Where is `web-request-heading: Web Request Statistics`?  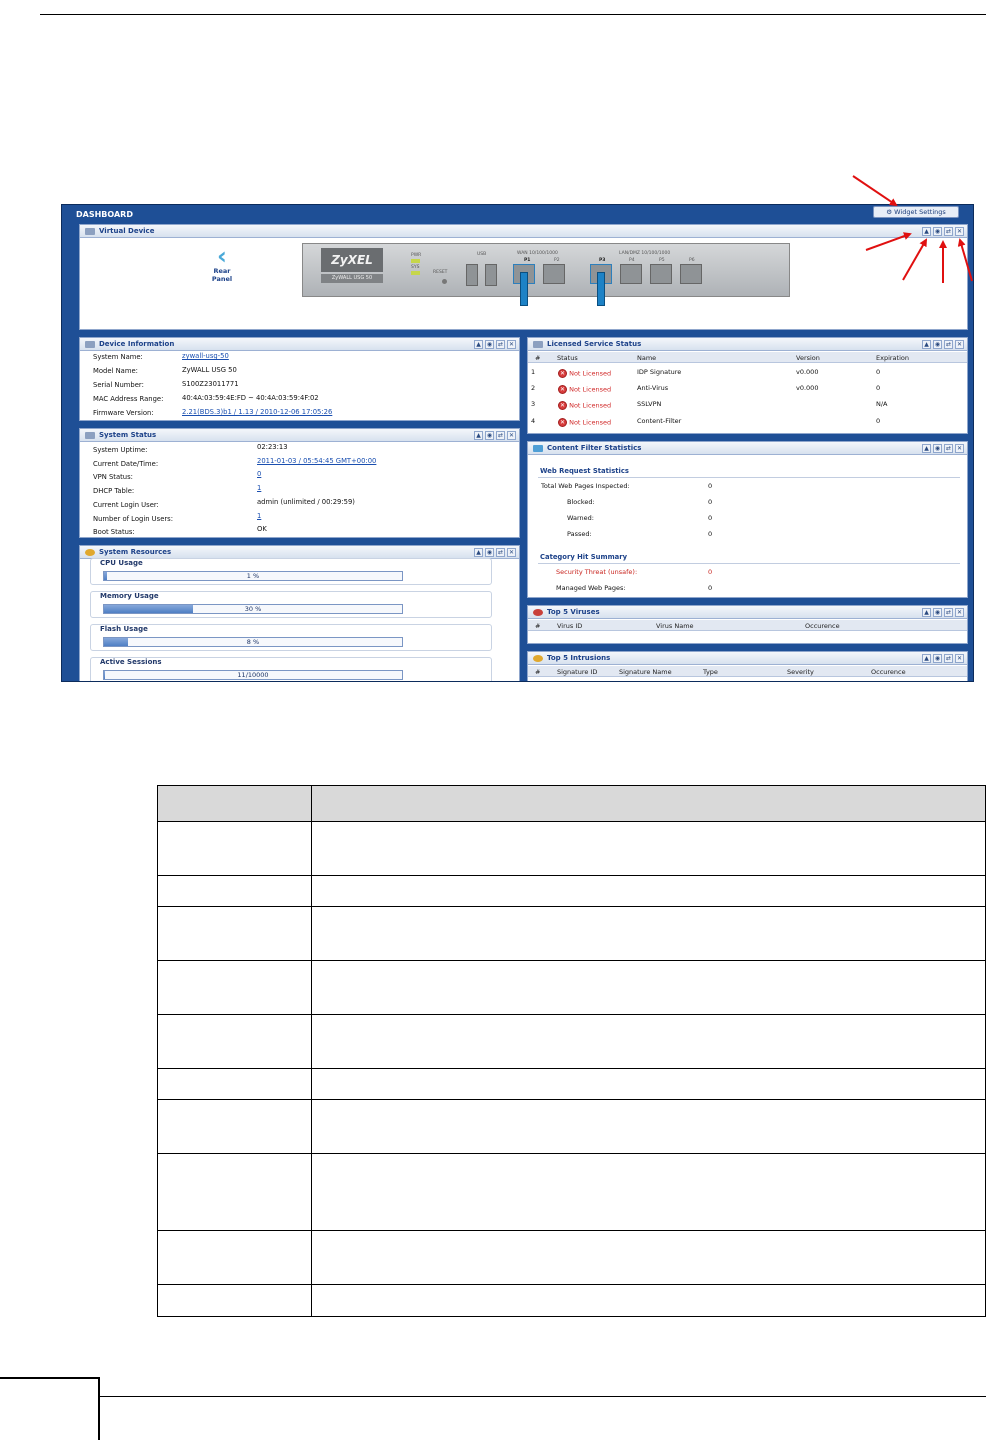
web-request-heading: Web Request Statistics is located at coordinates (584, 471).